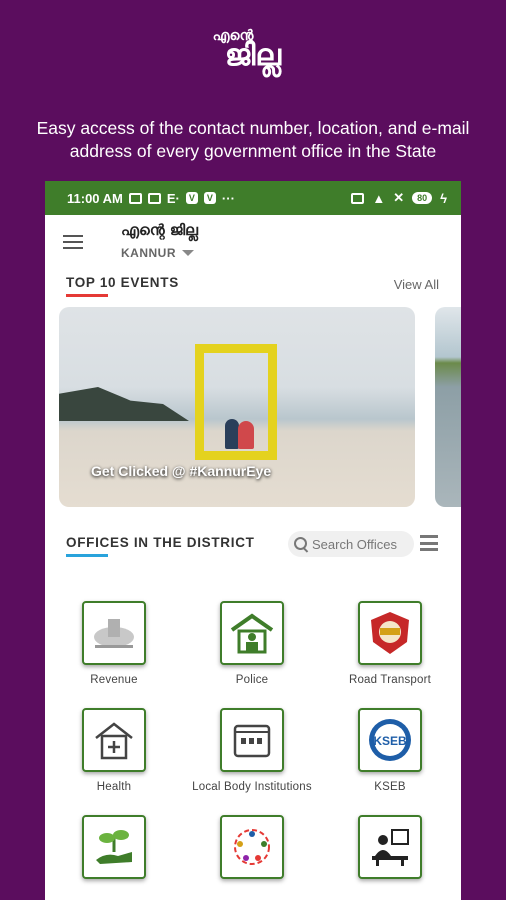 Image resolution: width=506 pixels, height=900 pixels. What do you see at coordinates (87, 295) in the screenshot?
I see `events-heading-underline` at bounding box center [87, 295].